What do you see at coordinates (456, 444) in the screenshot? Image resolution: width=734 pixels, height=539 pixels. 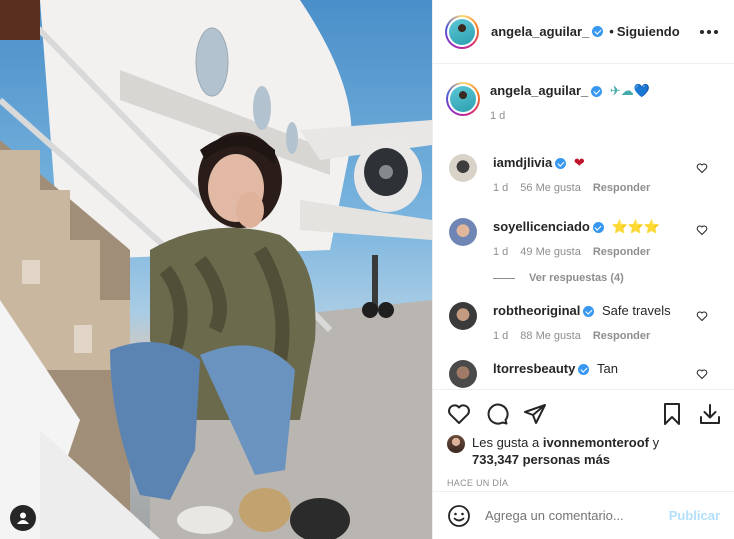 I see `liker-avatar` at bounding box center [456, 444].